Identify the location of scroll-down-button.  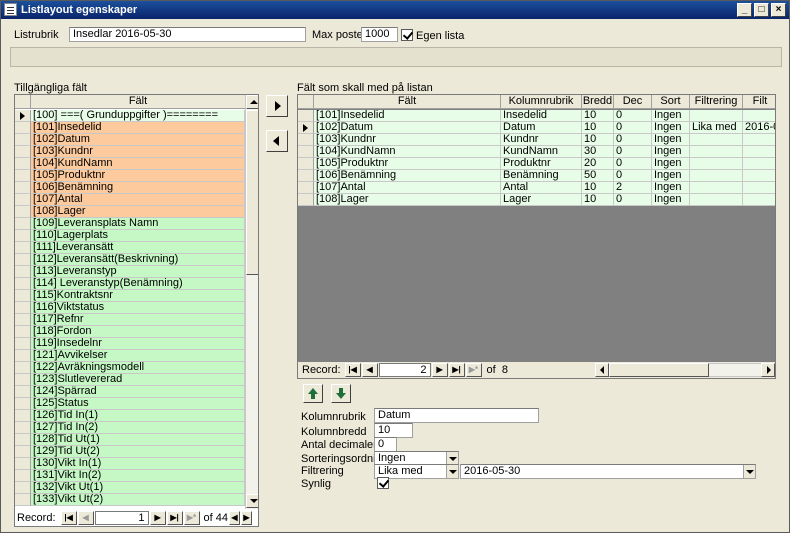
(252, 501).